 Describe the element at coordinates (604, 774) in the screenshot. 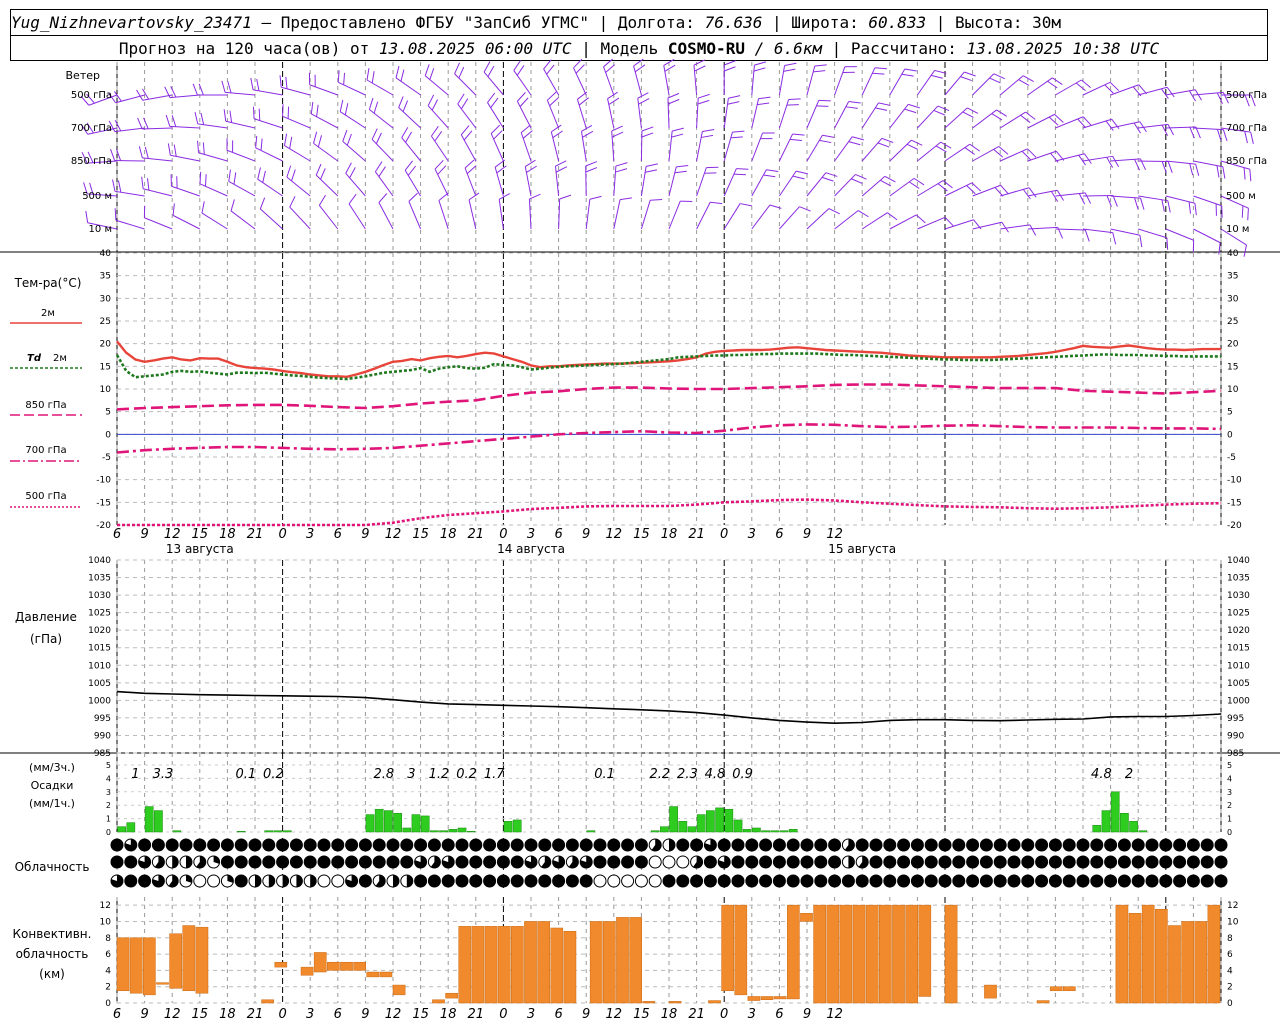

I see `precip-3h-label: 0.1` at that location.